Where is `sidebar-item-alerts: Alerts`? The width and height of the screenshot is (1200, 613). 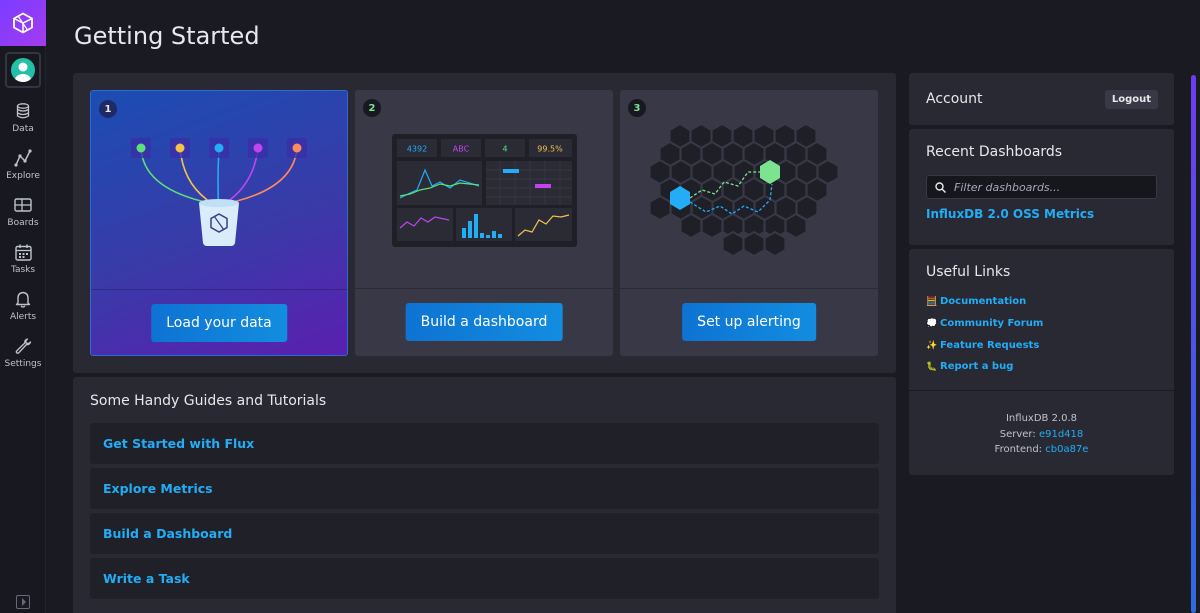
sidebar-item-alerts: Alerts is located at coordinates (23, 305).